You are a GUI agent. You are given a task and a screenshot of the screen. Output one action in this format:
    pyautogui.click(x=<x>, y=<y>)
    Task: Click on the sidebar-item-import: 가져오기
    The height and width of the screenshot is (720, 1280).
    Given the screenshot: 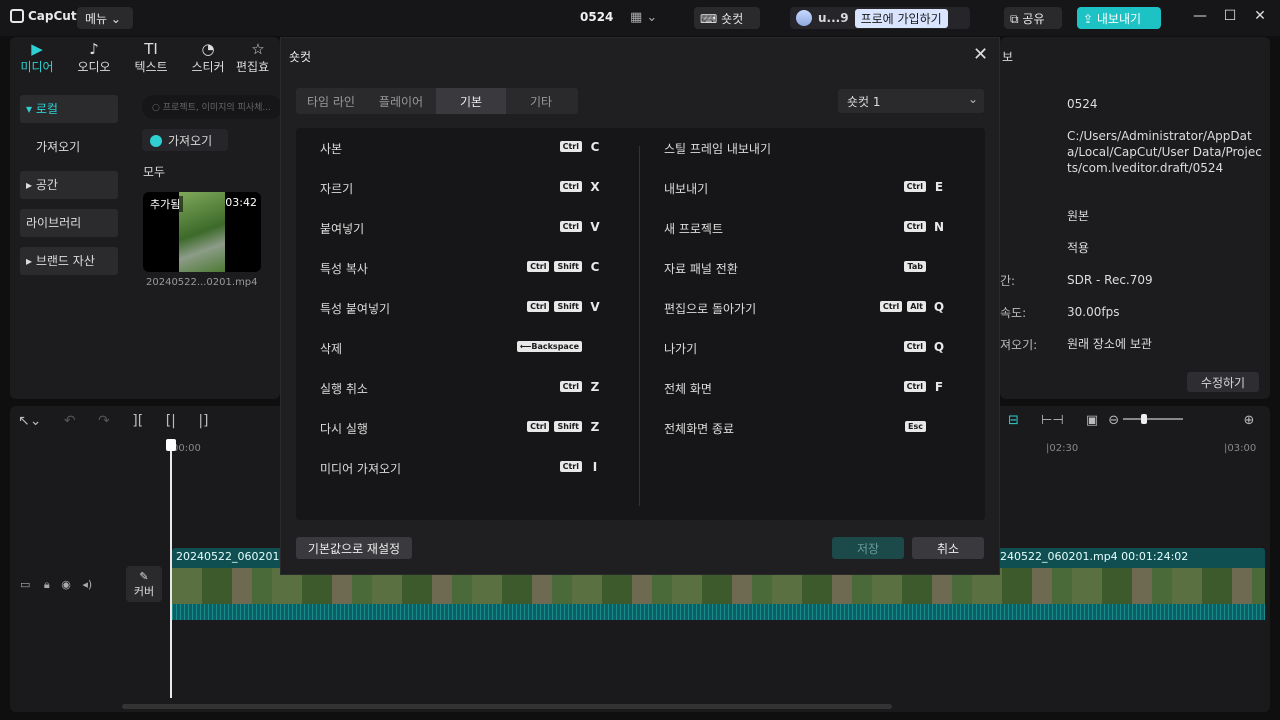 What is the action you would take?
    pyautogui.click(x=69, y=147)
    